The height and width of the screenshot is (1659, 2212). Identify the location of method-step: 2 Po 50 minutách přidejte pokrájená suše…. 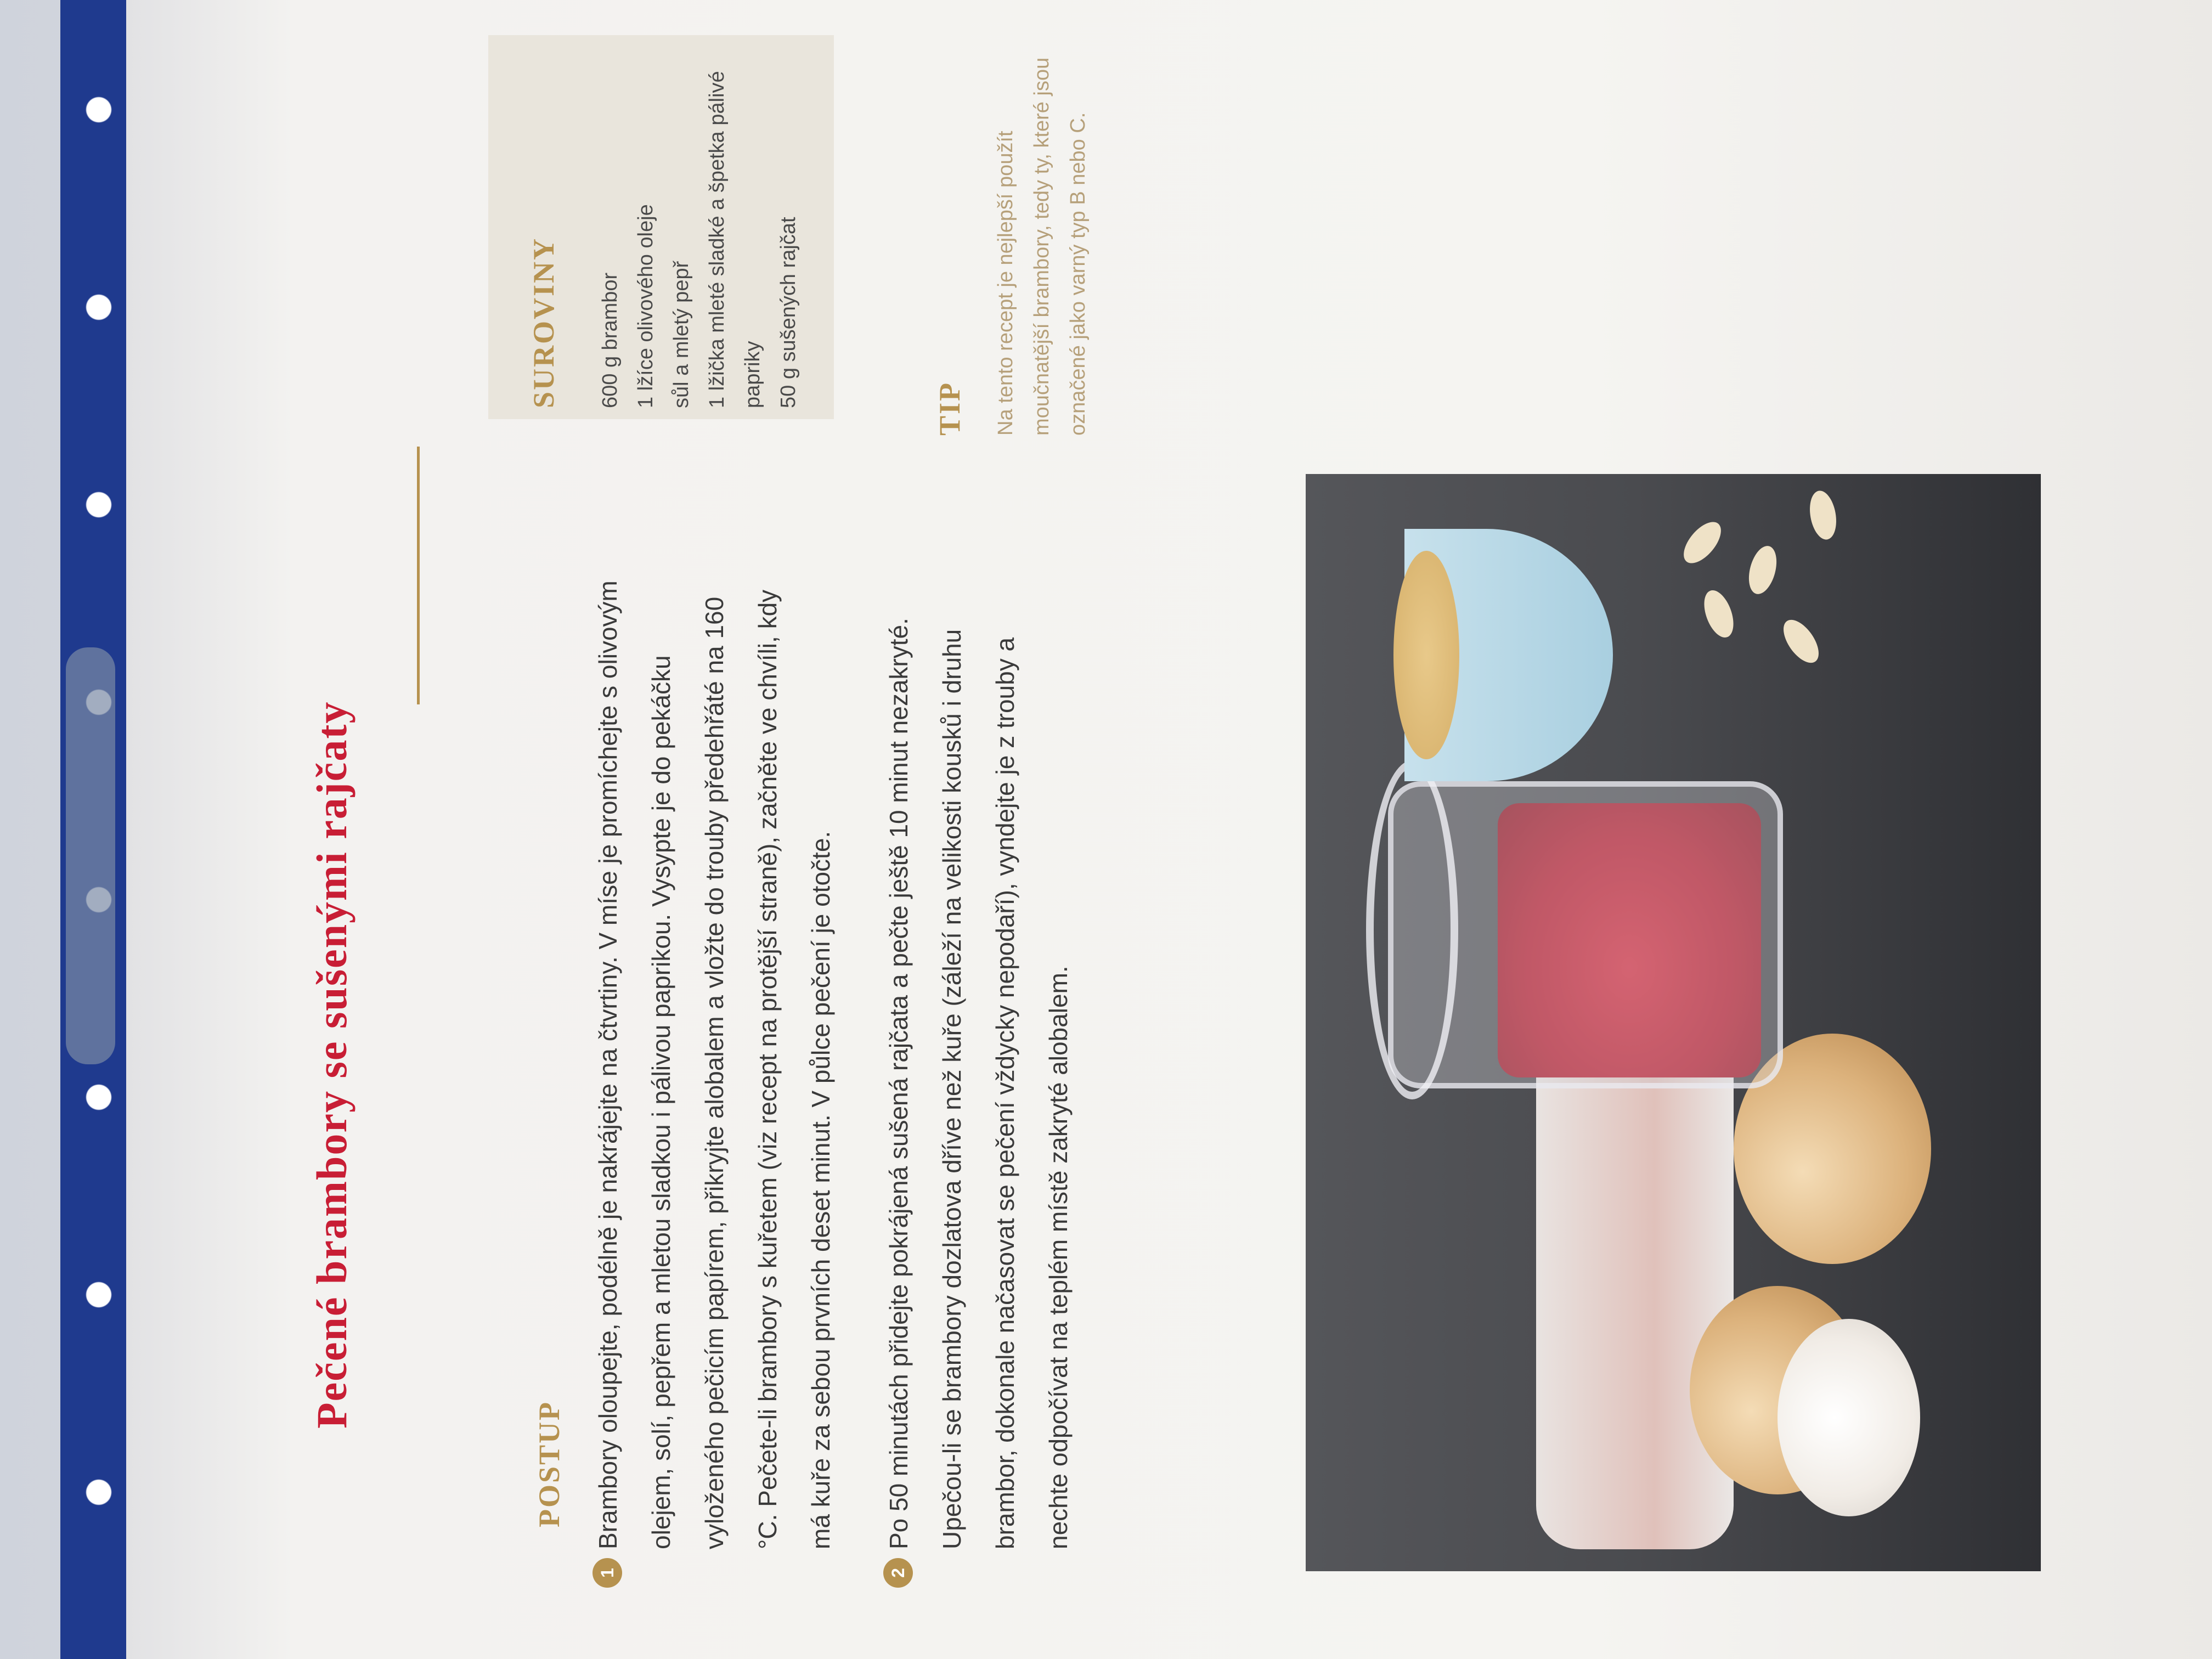
(979, 1075).